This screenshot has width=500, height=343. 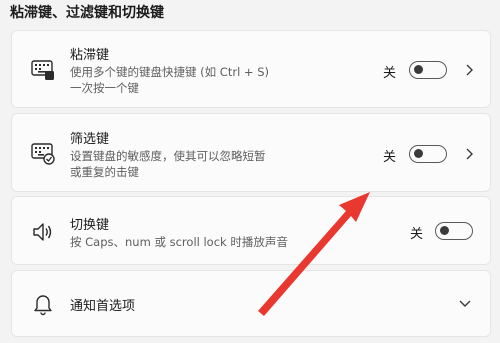 I want to click on annotation-arrow, so click(x=314, y=254).